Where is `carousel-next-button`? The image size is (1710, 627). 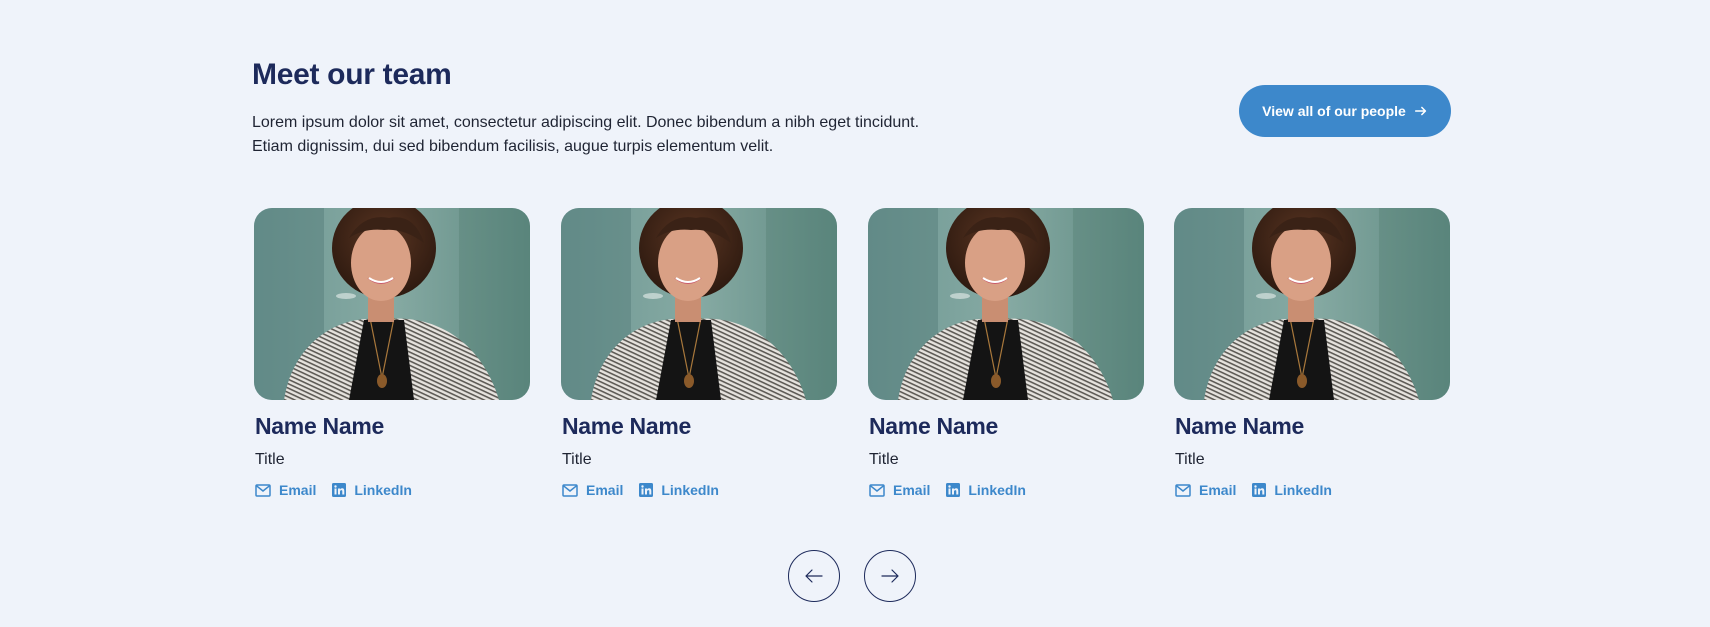
carousel-next-button is located at coordinates (890, 576).